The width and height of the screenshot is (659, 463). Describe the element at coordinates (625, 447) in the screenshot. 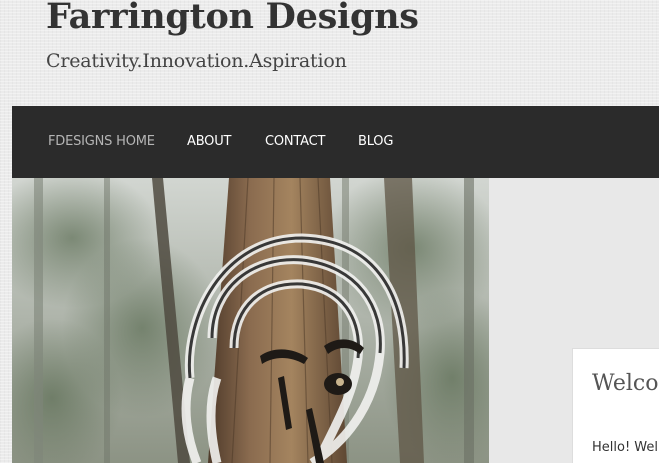

I see `welcome-text: Hello! Wel` at that location.